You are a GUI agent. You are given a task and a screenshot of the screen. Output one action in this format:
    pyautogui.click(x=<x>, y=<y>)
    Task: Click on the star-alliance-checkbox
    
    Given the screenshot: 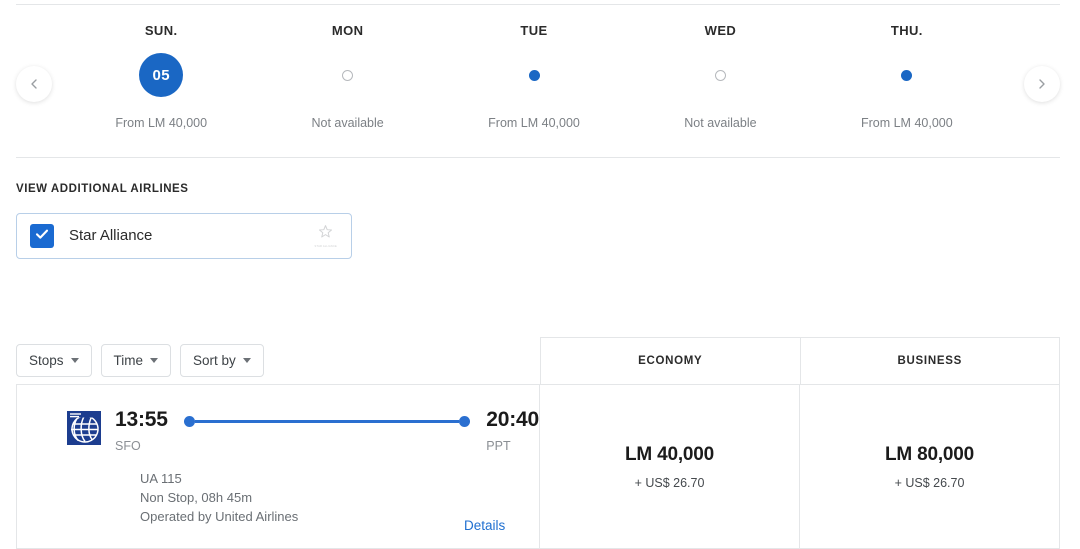 What is the action you would take?
    pyautogui.click(x=42, y=236)
    